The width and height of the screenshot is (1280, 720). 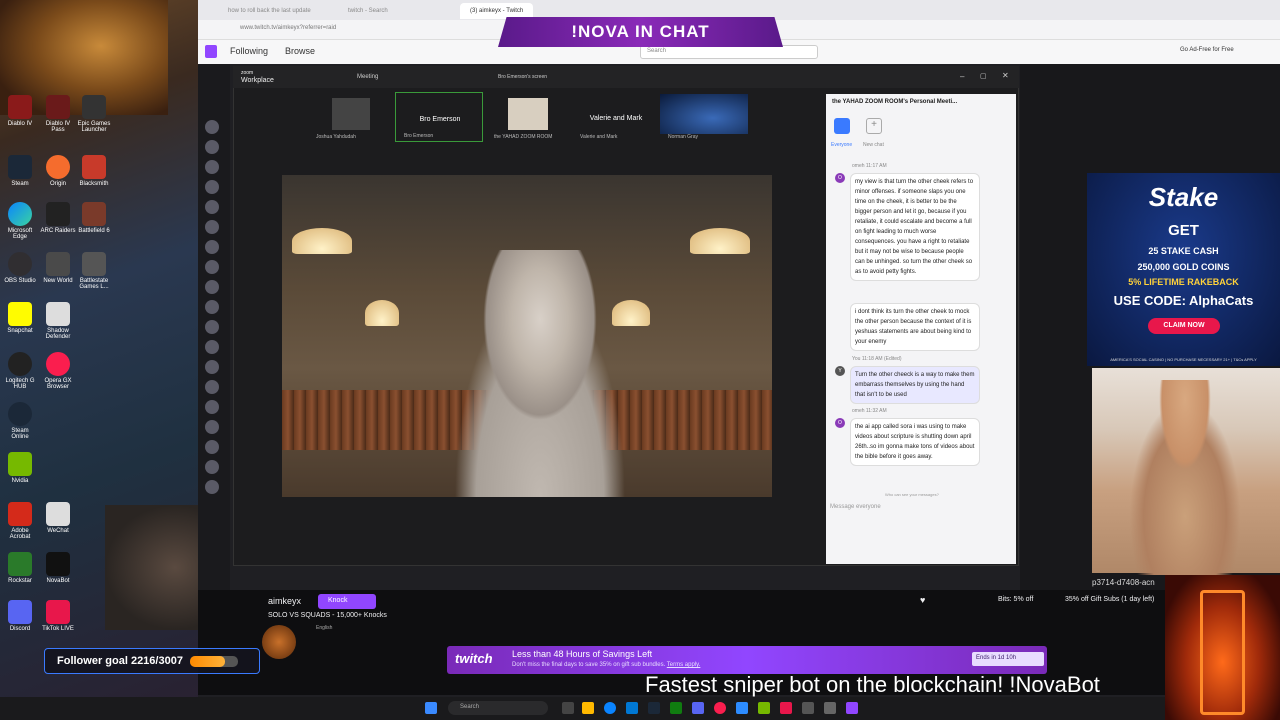 I want to click on desktop-icon: Opera GX Browser, so click(x=58, y=371).